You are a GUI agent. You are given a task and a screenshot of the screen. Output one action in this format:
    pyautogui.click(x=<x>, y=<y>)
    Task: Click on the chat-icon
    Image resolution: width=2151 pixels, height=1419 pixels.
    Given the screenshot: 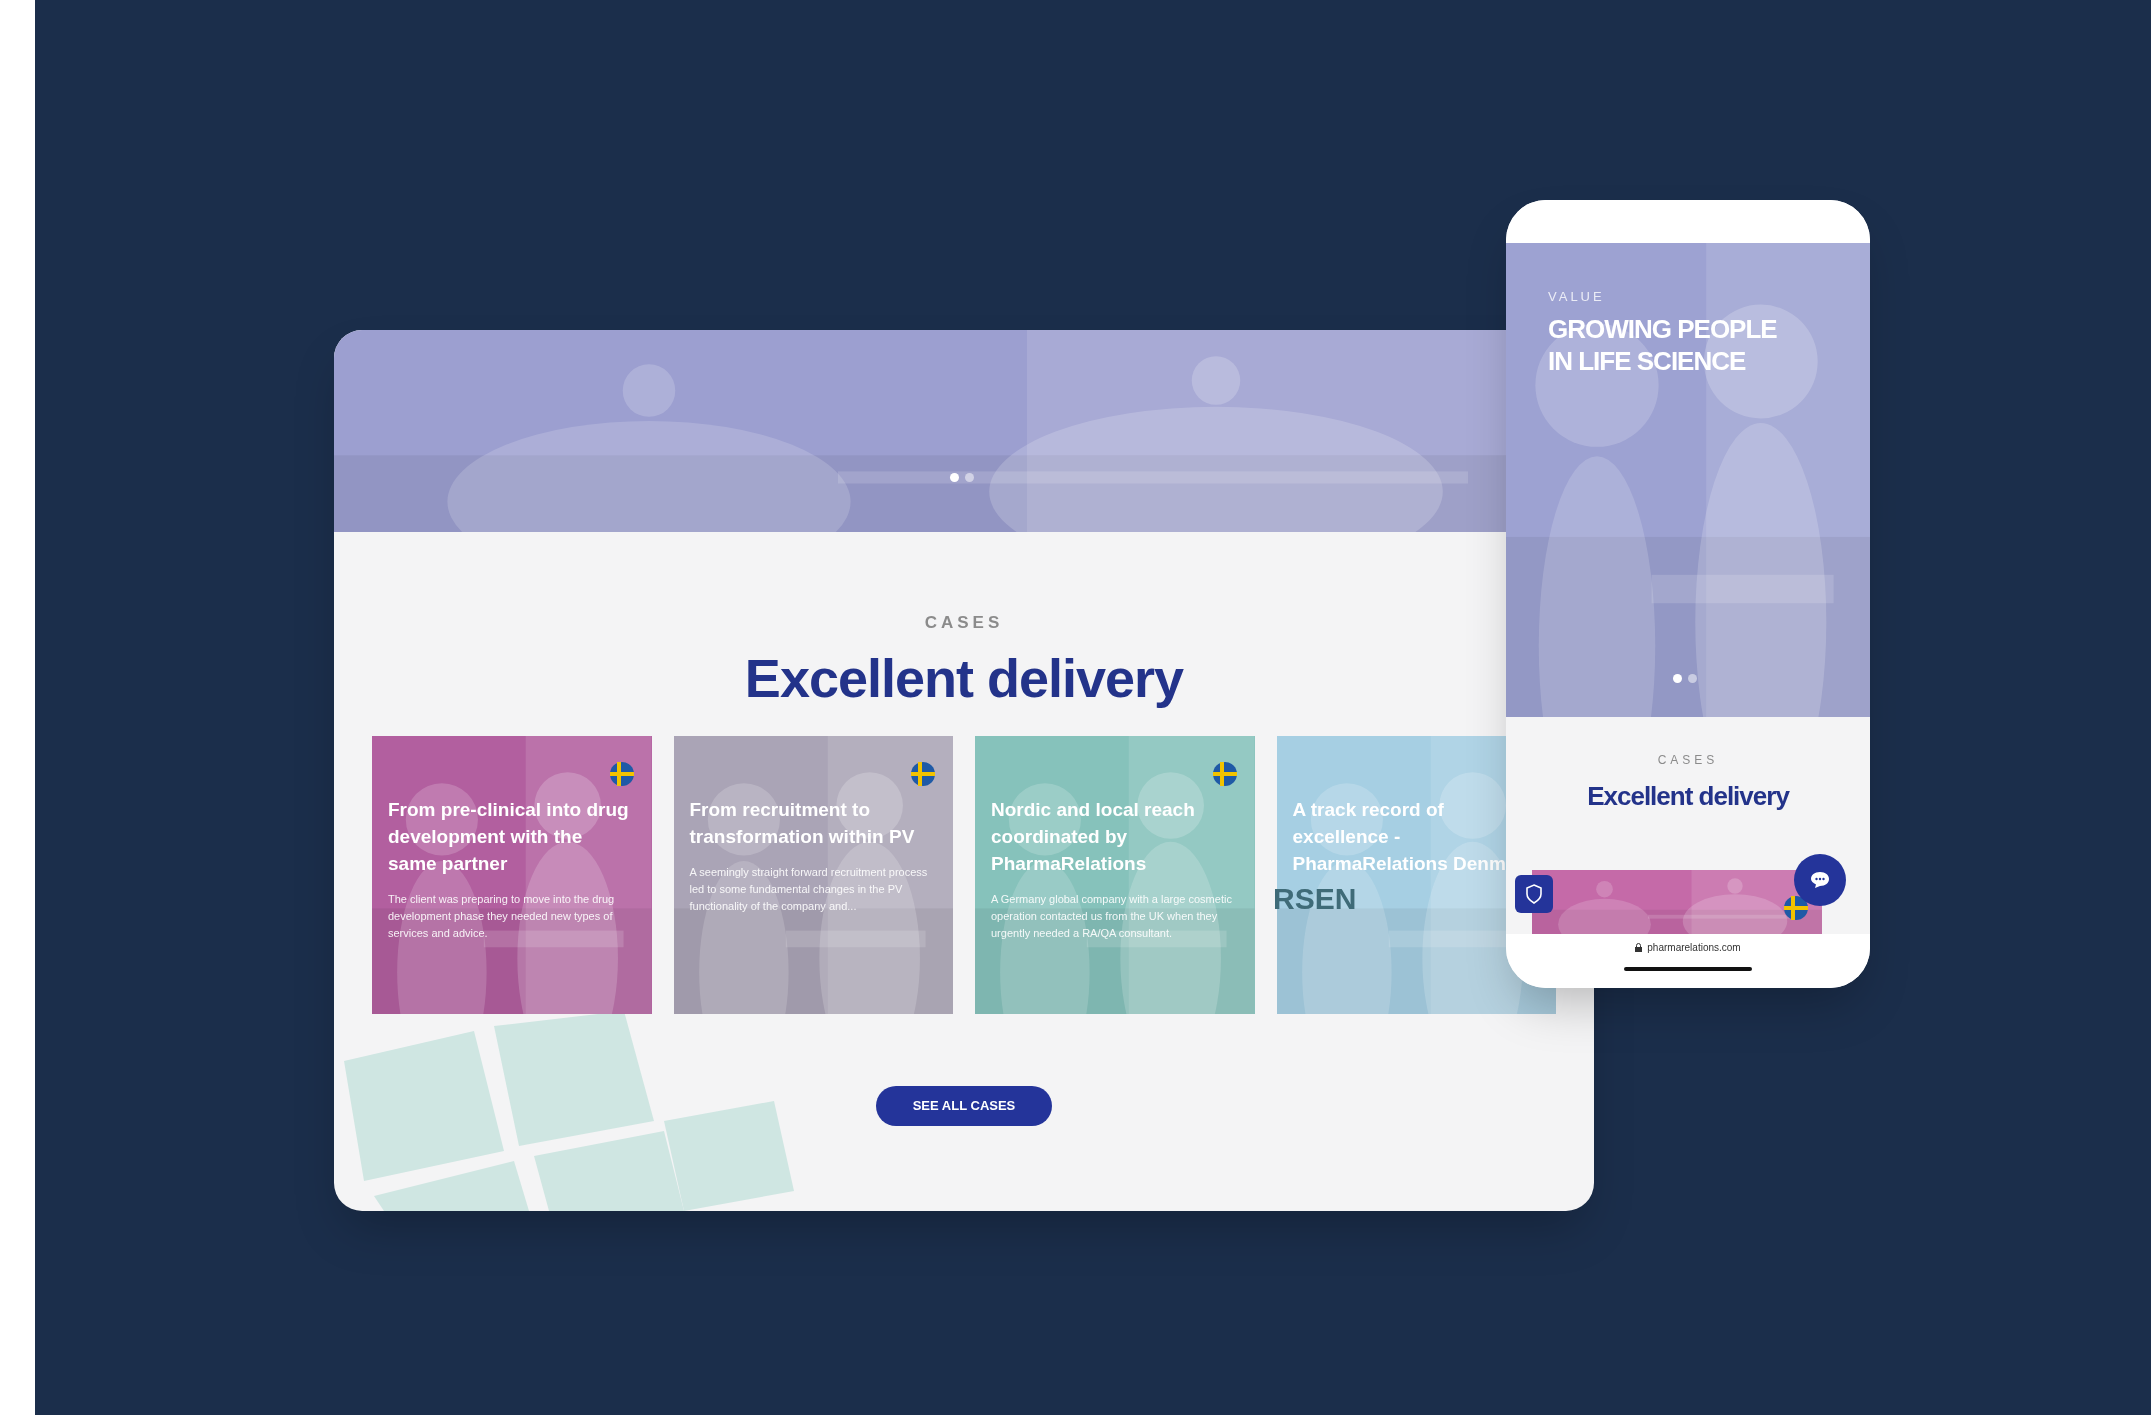 What is the action you would take?
    pyautogui.click(x=1820, y=880)
    